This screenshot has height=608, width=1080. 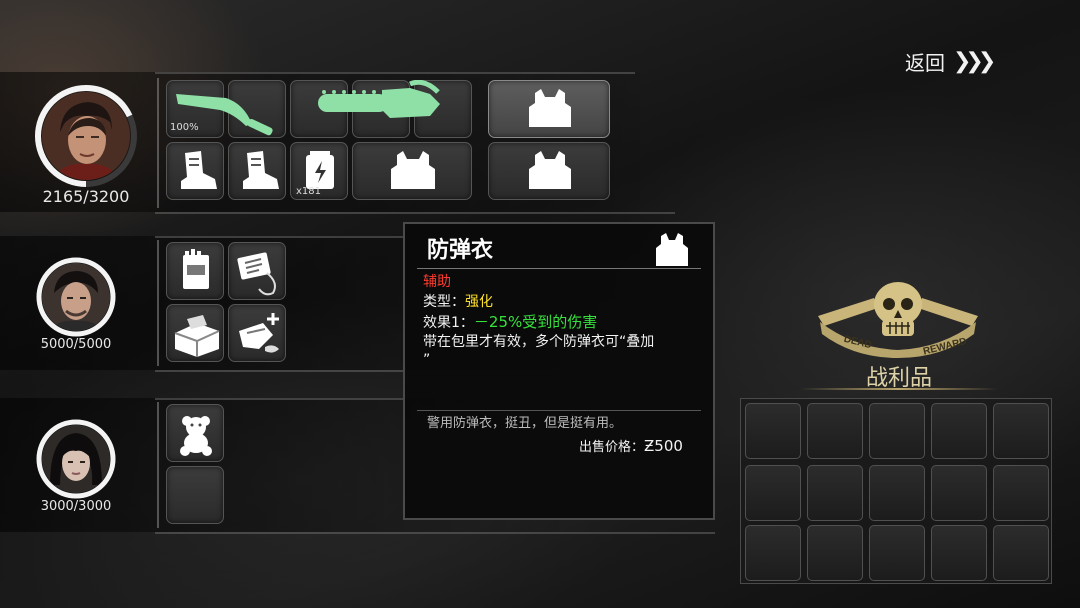 What do you see at coordinates (437, 282) in the screenshot?
I see `tooltip-category: 辅助` at bounding box center [437, 282].